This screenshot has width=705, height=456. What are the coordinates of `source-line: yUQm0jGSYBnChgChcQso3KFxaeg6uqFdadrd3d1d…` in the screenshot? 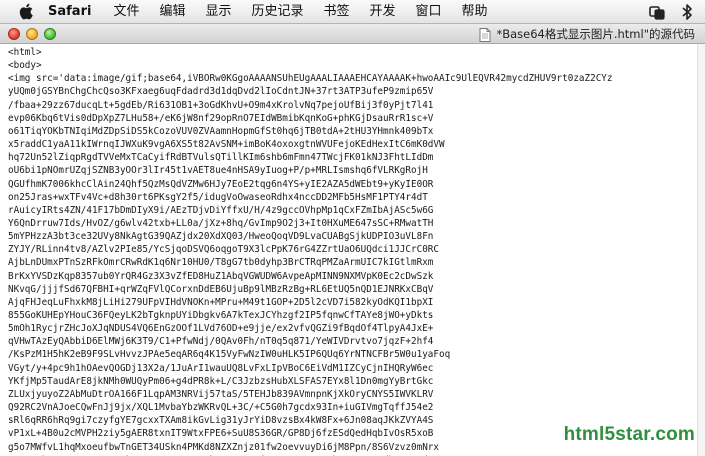 It's located at (221, 92).